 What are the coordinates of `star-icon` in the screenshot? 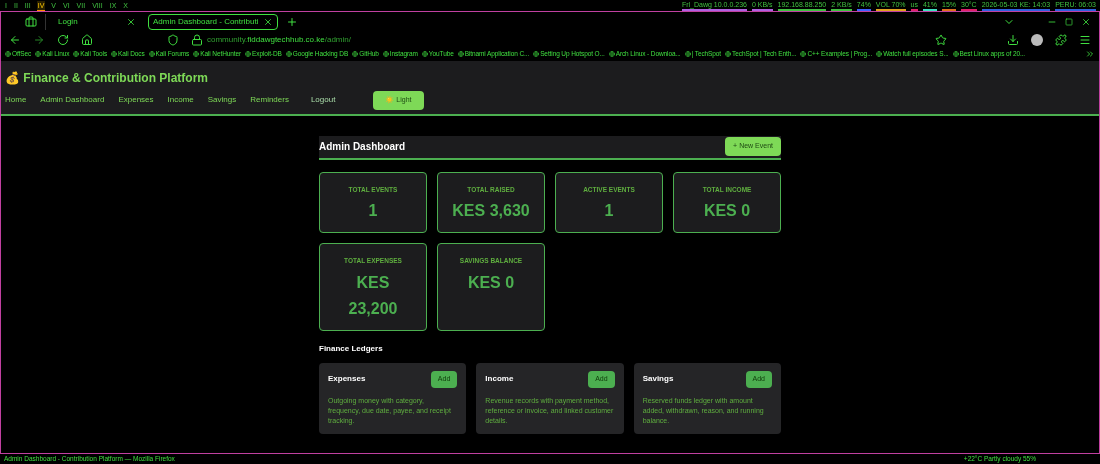 It's located at (941, 39).